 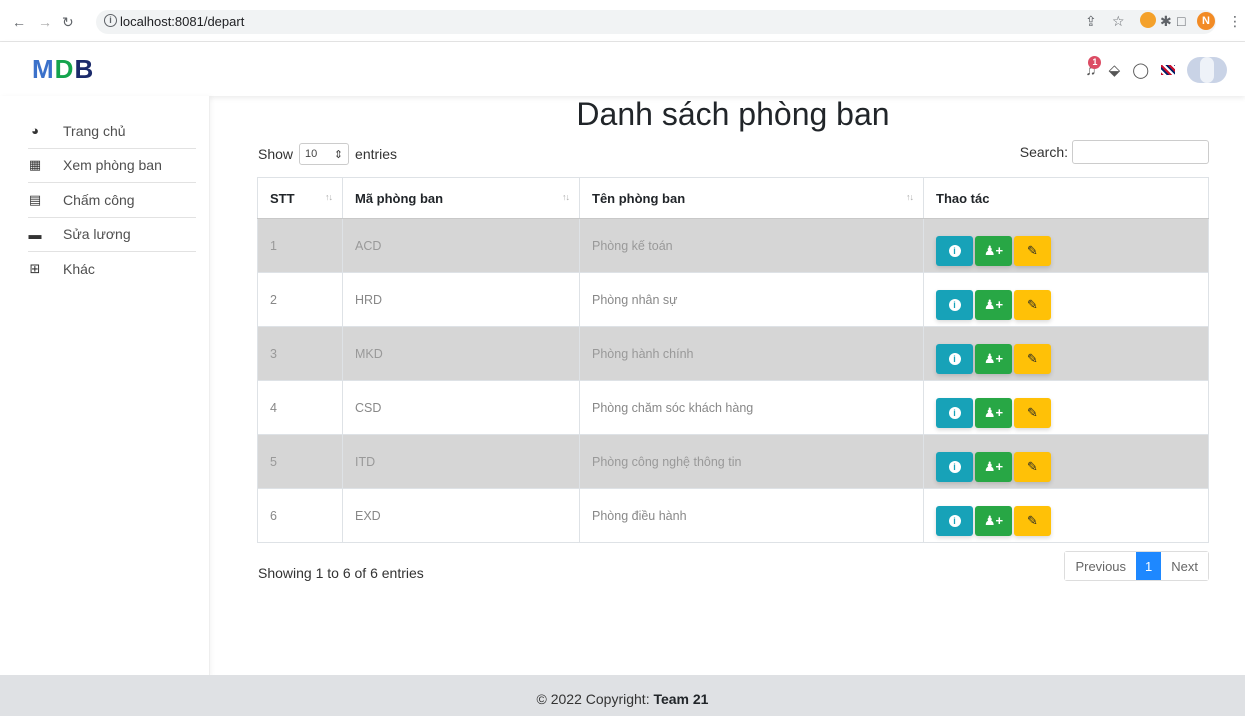 I want to click on profile-avatar: N, so click(x=1206, y=21).